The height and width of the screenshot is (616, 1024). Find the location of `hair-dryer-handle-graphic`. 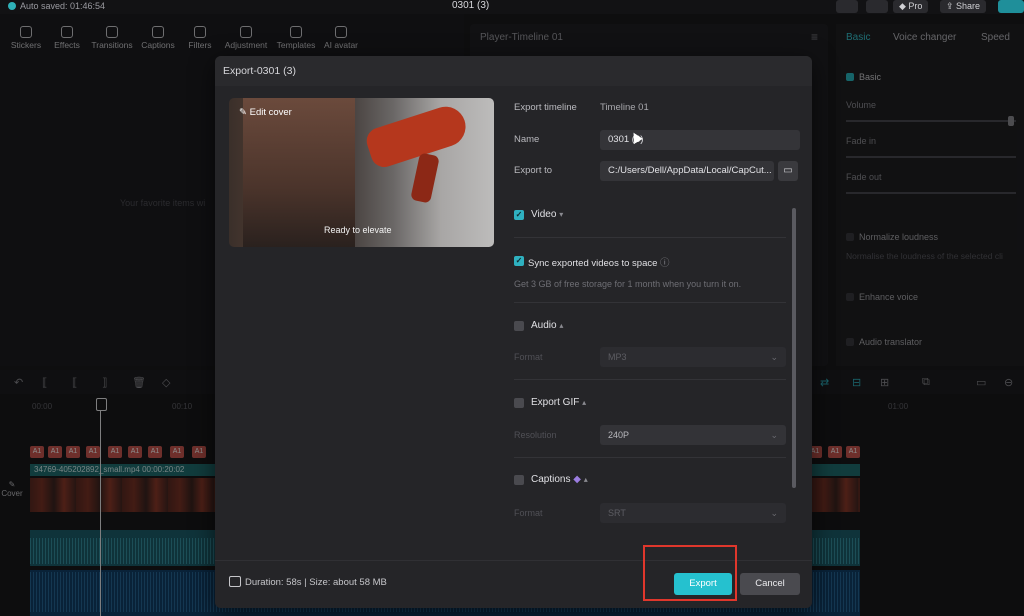

hair-dryer-handle-graphic is located at coordinates (425, 178).